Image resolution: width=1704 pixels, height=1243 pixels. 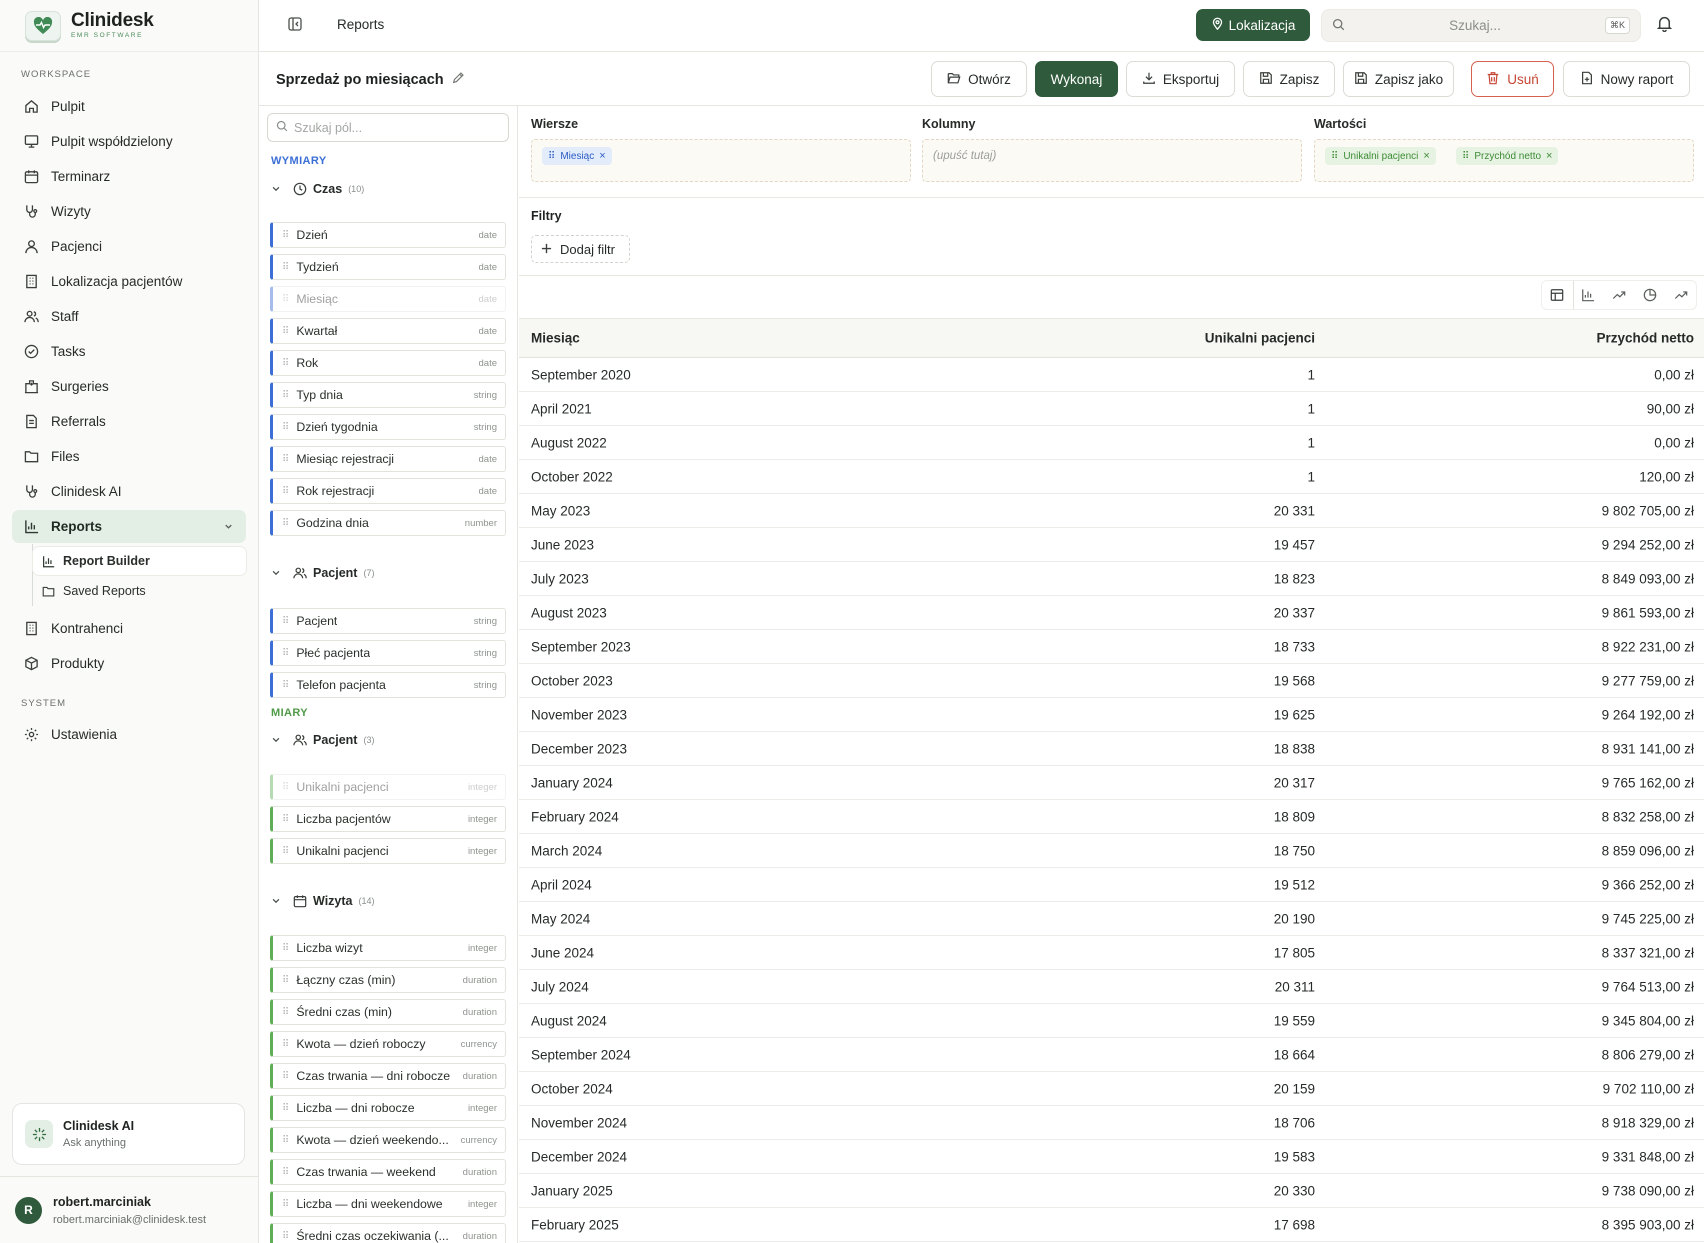 What do you see at coordinates (129, 141) in the screenshot?
I see `sidebar-item-pulpit-wspoldzielony: Pulpit współdzielony` at bounding box center [129, 141].